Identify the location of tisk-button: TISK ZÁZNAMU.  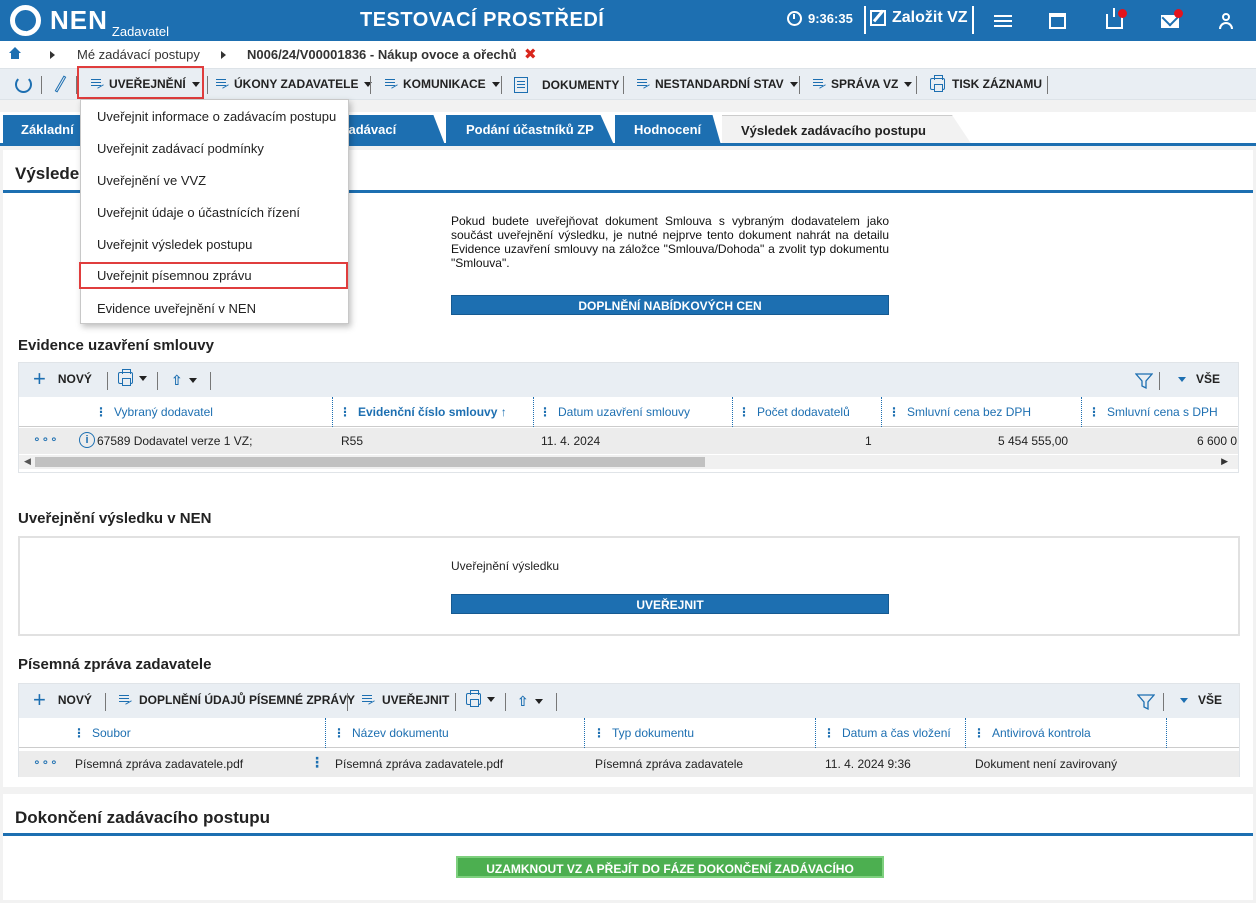
(986, 83).